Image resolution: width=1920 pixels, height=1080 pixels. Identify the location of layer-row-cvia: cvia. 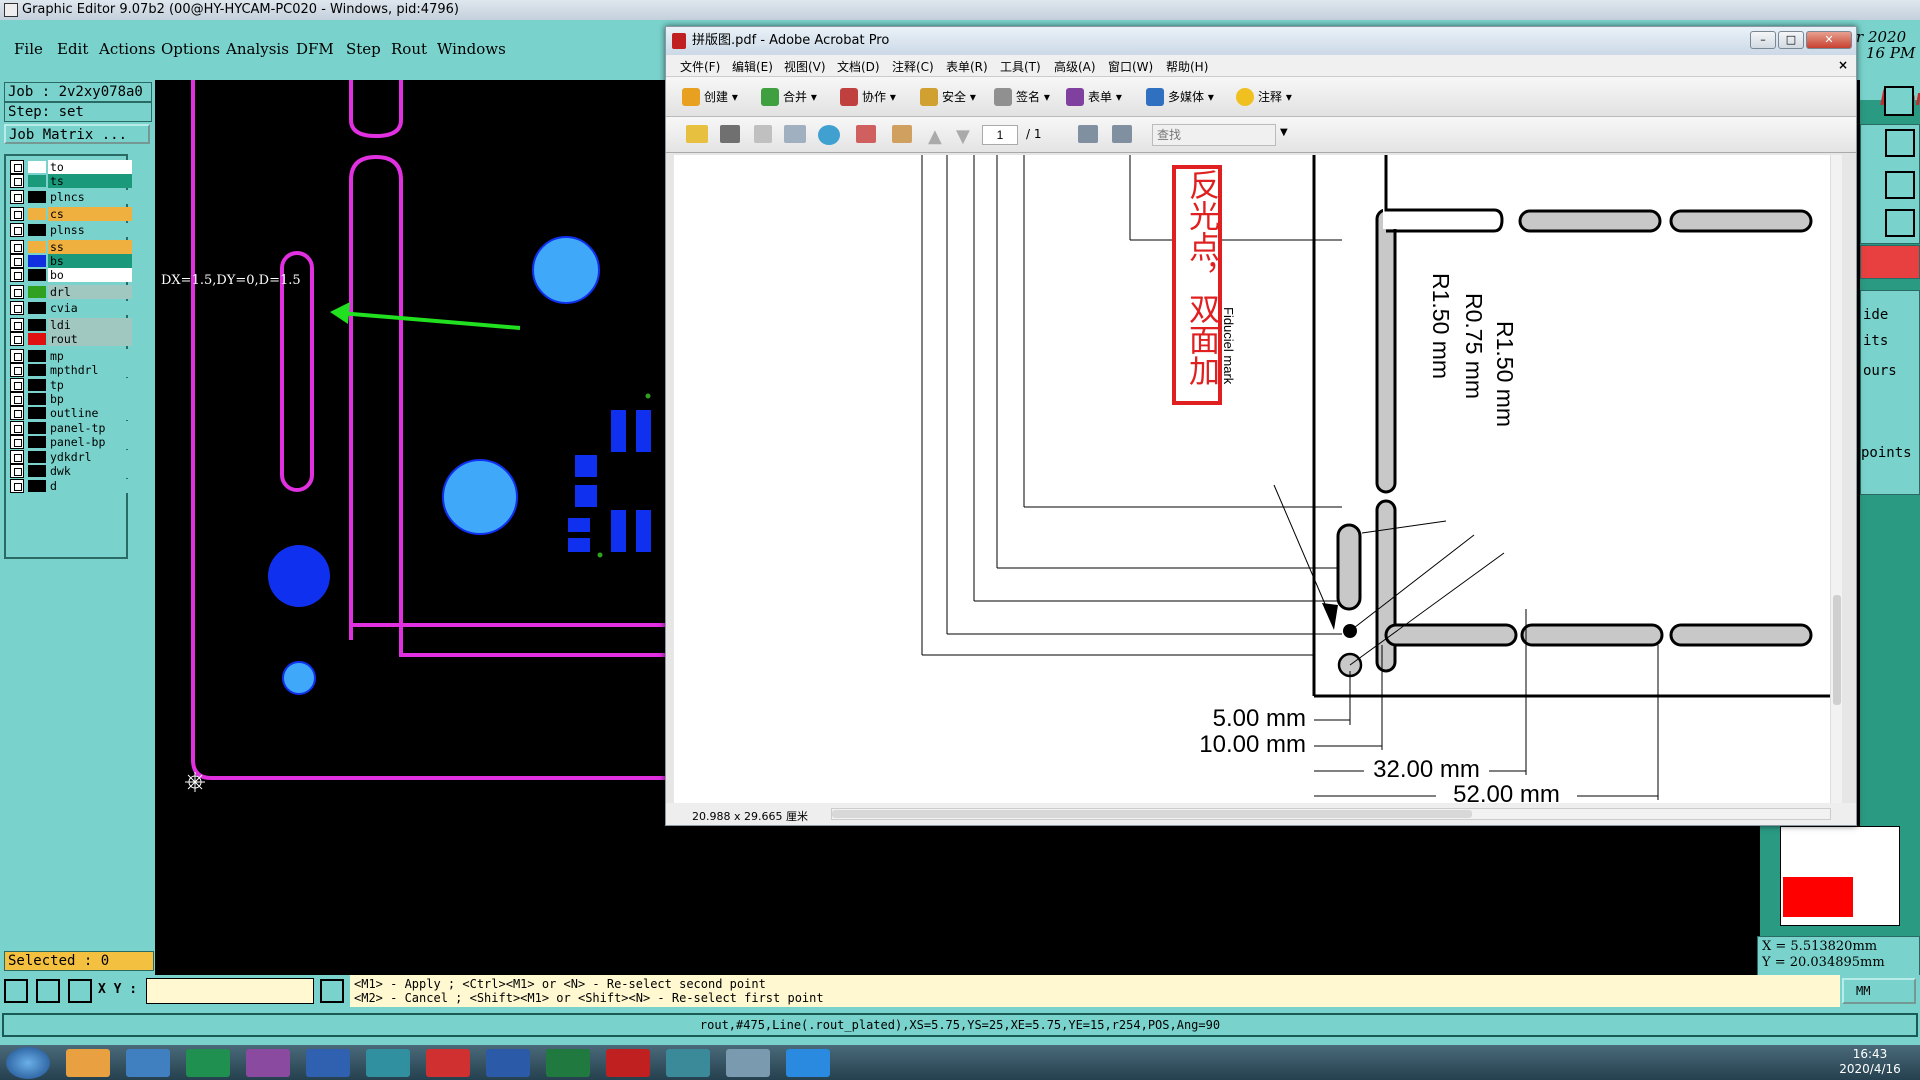
(71, 308).